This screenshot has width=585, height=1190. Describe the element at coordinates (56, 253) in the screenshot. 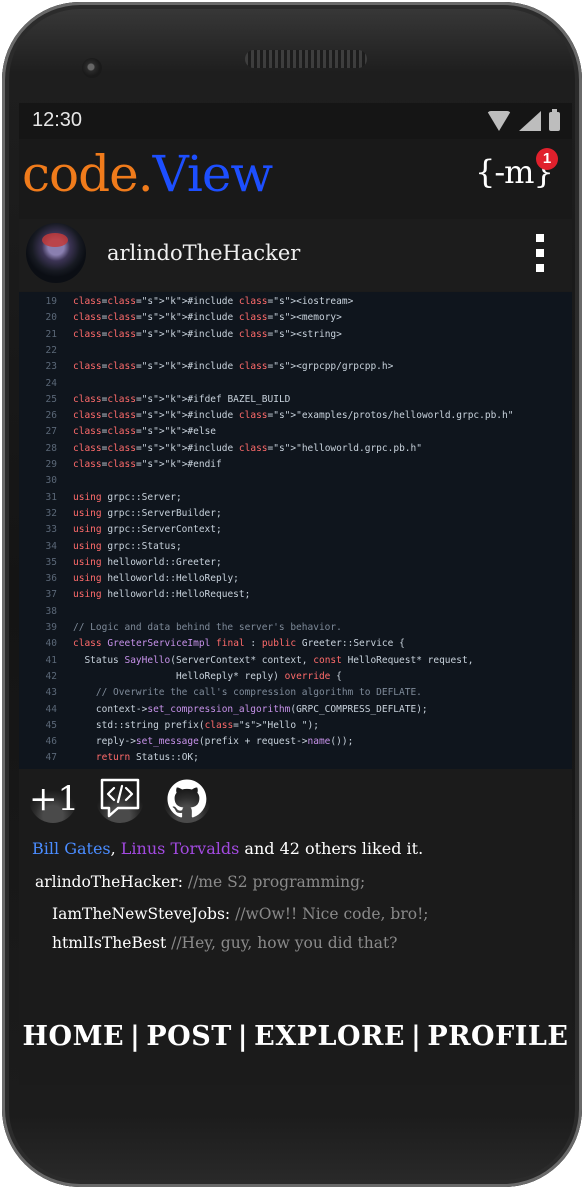

I see `avatar` at that location.